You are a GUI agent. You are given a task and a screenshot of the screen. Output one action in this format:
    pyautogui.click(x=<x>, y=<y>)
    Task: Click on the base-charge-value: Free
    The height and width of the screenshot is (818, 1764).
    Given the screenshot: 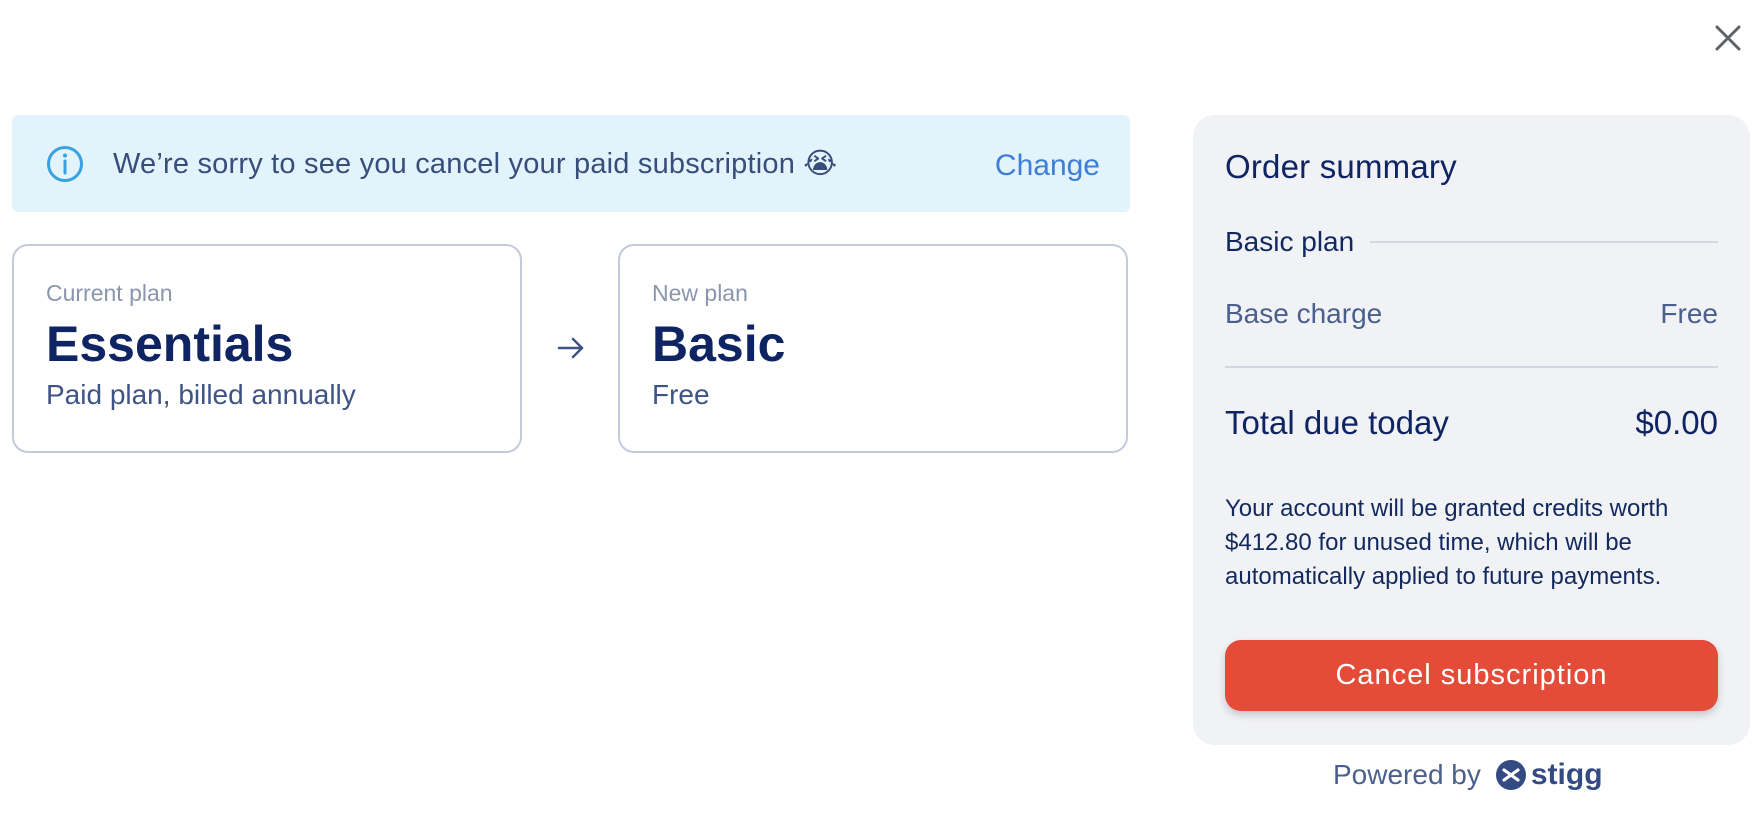 What is the action you would take?
    pyautogui.click(x=1689, y=313)
    